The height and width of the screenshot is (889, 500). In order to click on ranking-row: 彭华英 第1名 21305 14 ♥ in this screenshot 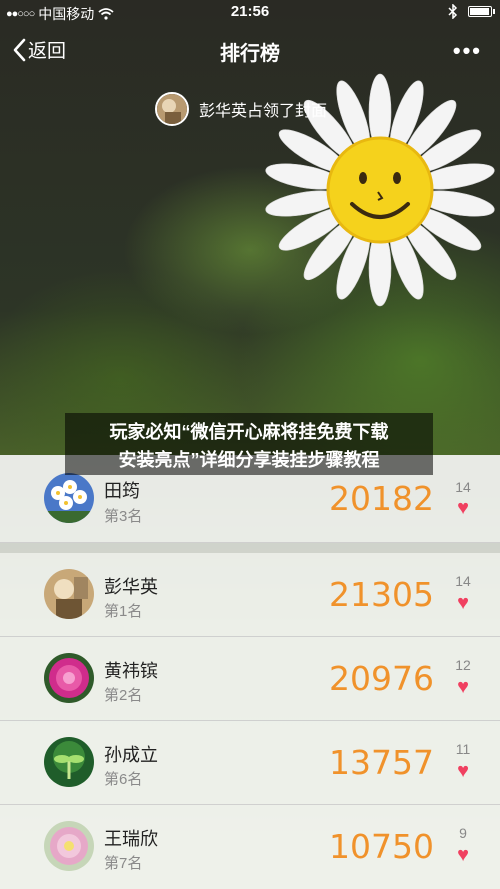, I will do `click(250, 595)`.